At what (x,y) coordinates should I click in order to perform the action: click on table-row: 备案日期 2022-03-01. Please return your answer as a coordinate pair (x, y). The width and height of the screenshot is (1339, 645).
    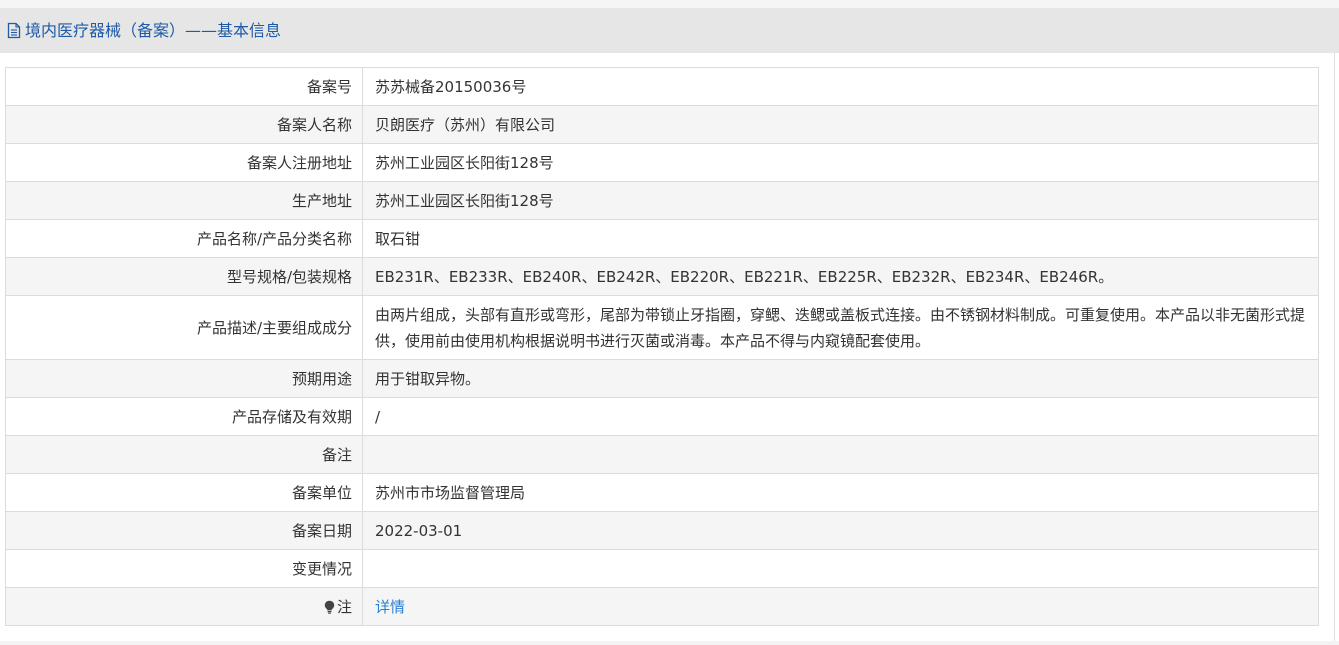
    Looking at the image, I should click on (662, 530).